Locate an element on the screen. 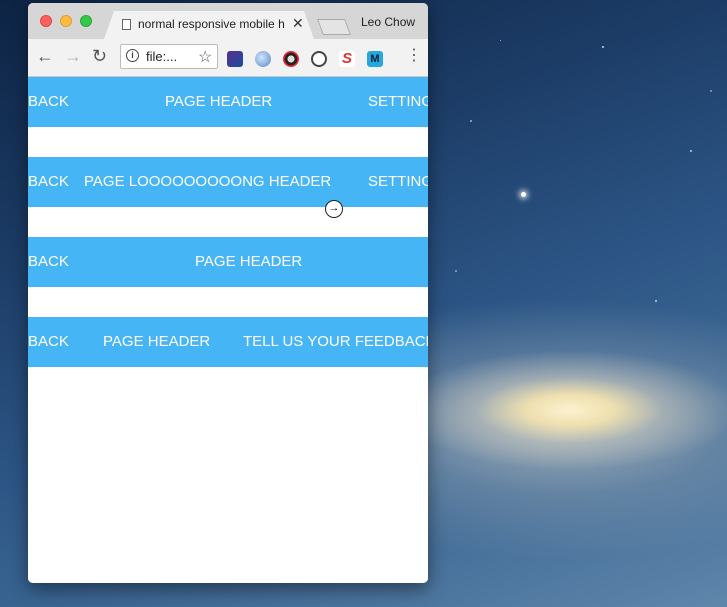 The width and height of the screenshot is (727, 607). resize-cursor-icon: → is located at coordinates (334, 209).